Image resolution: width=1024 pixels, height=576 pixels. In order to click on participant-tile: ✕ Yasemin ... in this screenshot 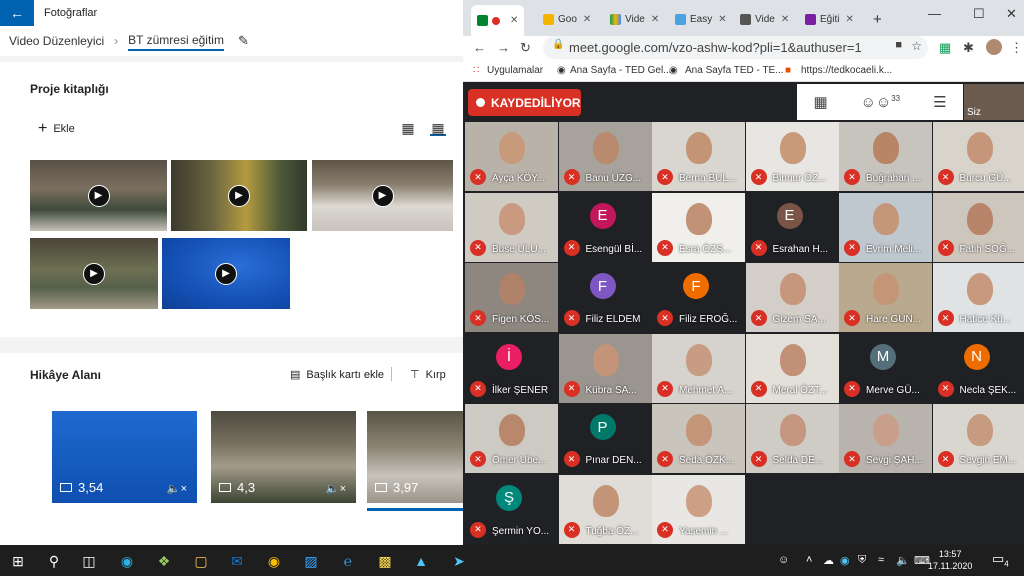, I will do `click(698, 509)`.